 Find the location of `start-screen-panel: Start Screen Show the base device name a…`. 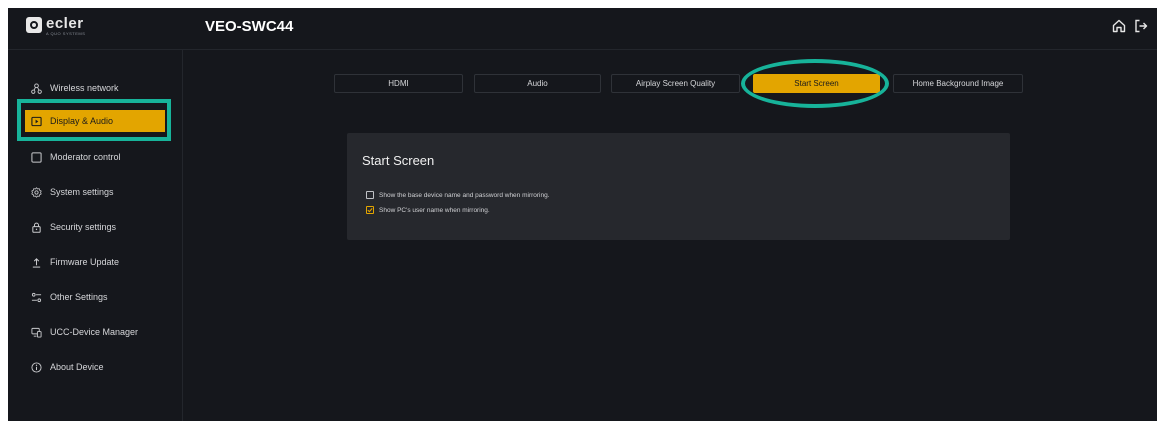

start-screen-panel: Start Screen Show the base device name a… is located at coordinates (678, 186).